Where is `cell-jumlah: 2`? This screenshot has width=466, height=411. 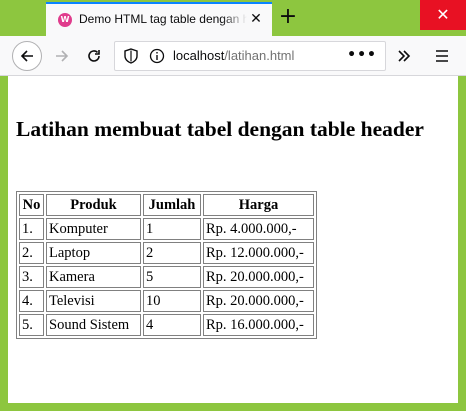
cell-jumlah: 2 is located at coordinates (172, 253).